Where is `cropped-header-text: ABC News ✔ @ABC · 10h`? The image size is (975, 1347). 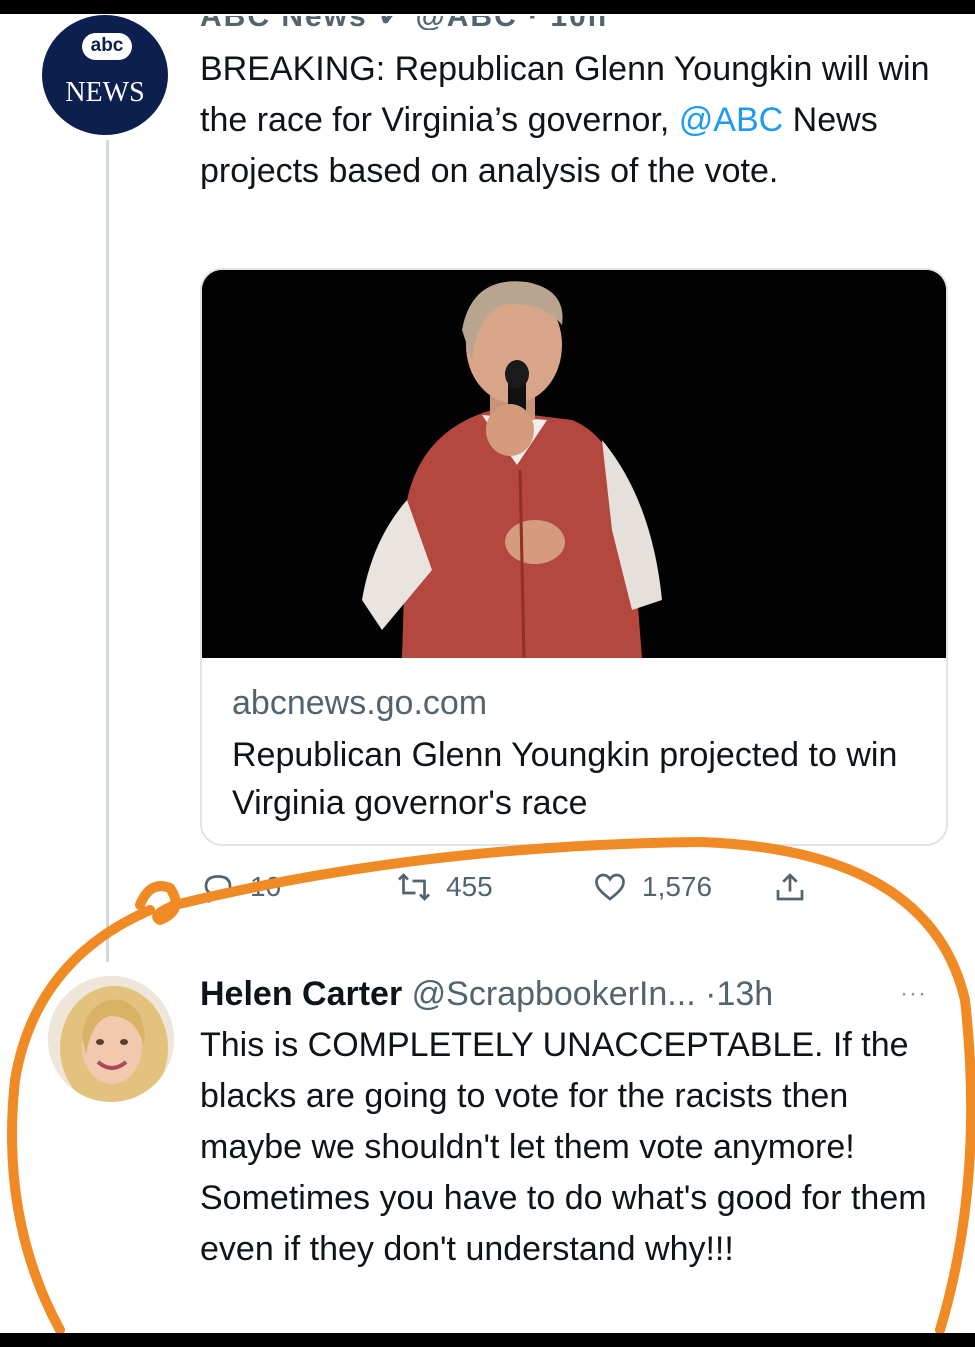
cropped-header-text: ABC News ✔ @ABC · 10h is located at coordinates (430, 23).